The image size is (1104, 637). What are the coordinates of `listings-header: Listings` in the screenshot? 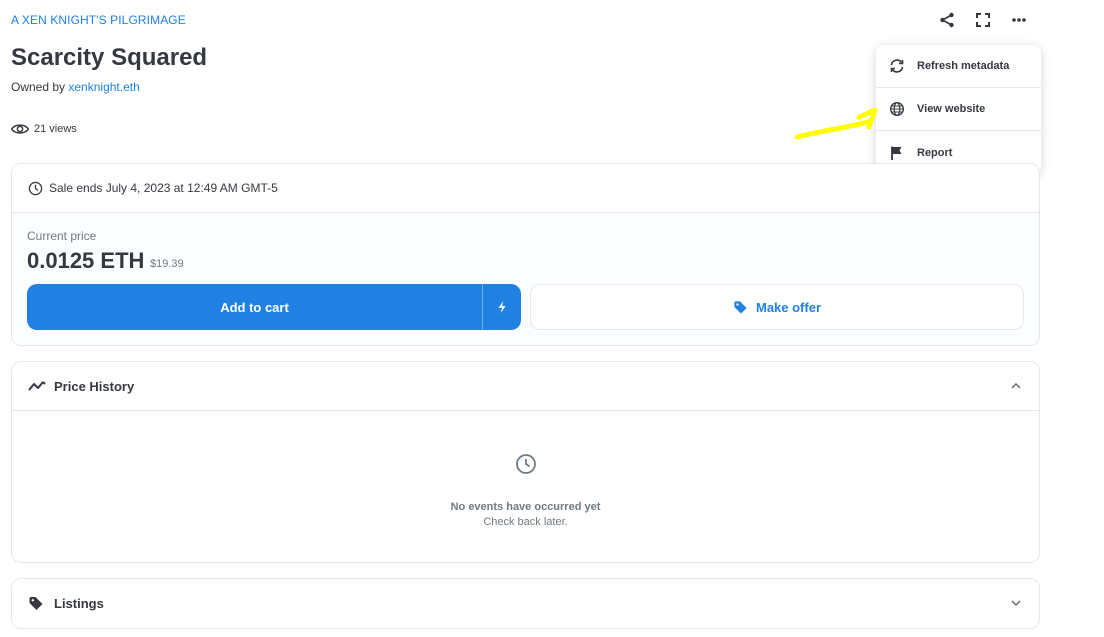 It's located at (525, 603).